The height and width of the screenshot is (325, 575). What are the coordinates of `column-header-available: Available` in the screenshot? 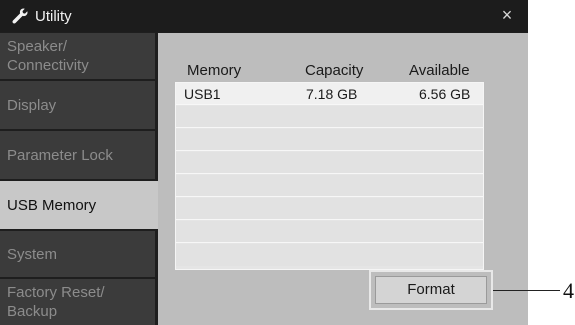 It's located at (439, 70).